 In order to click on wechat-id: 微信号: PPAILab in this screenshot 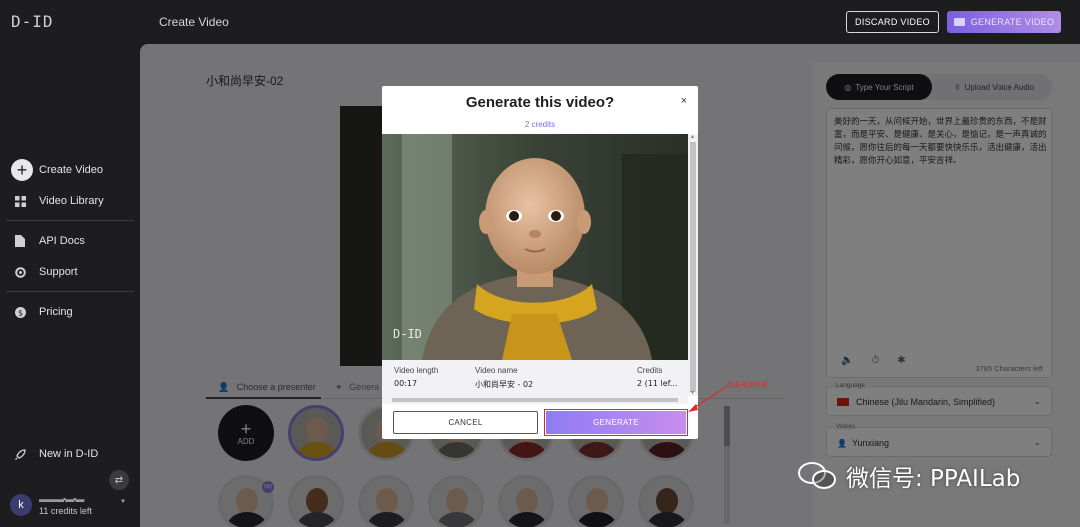, I will do `click(933, 479)`.